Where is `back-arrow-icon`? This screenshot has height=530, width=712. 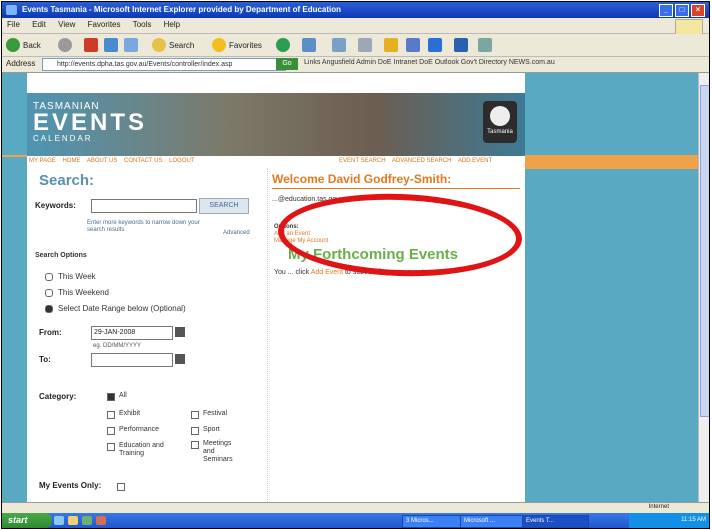
back-arrow-icon is located at coordinates (13, 45).